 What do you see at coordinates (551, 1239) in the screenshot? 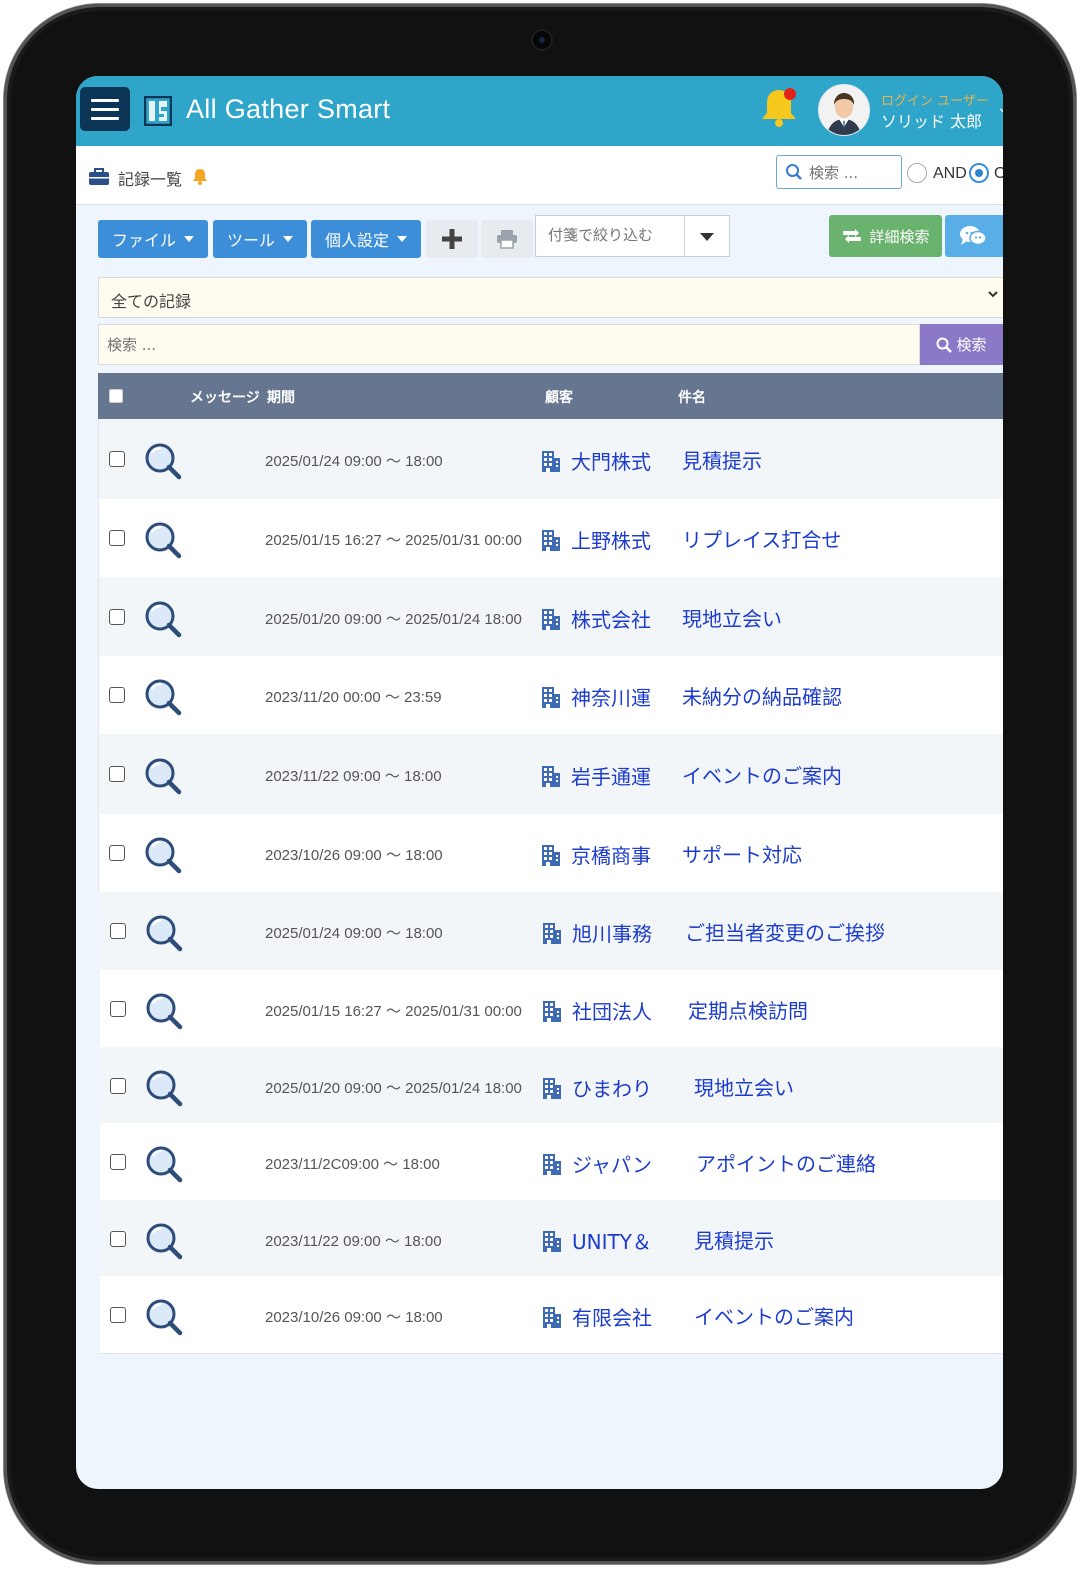
I see `table-row: 2023/11/22 09:00 〜 18:00 UNITY＆ 見積提示` at bounding box center [551, 1239].